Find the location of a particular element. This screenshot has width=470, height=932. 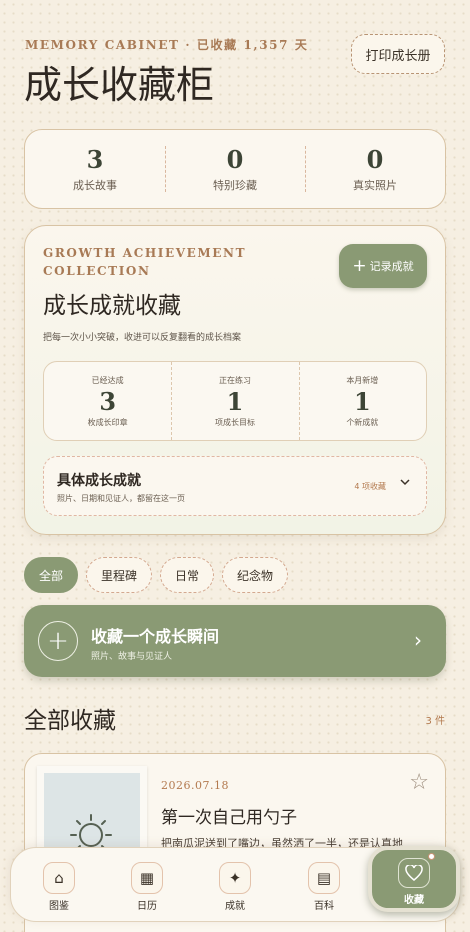

filter-milestone: 里程碑 is located at coordinates (119, 575).